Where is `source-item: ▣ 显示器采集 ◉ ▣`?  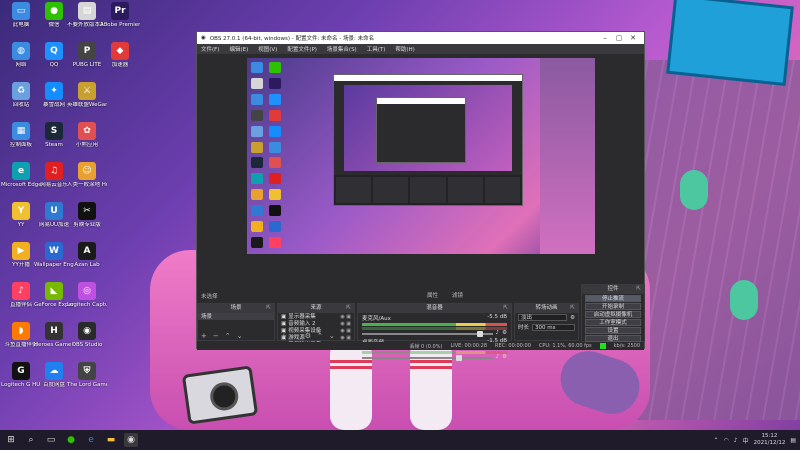 source-item: ▣ 显示器采集 ◉ ▣ is located at coordinates (316, 316).